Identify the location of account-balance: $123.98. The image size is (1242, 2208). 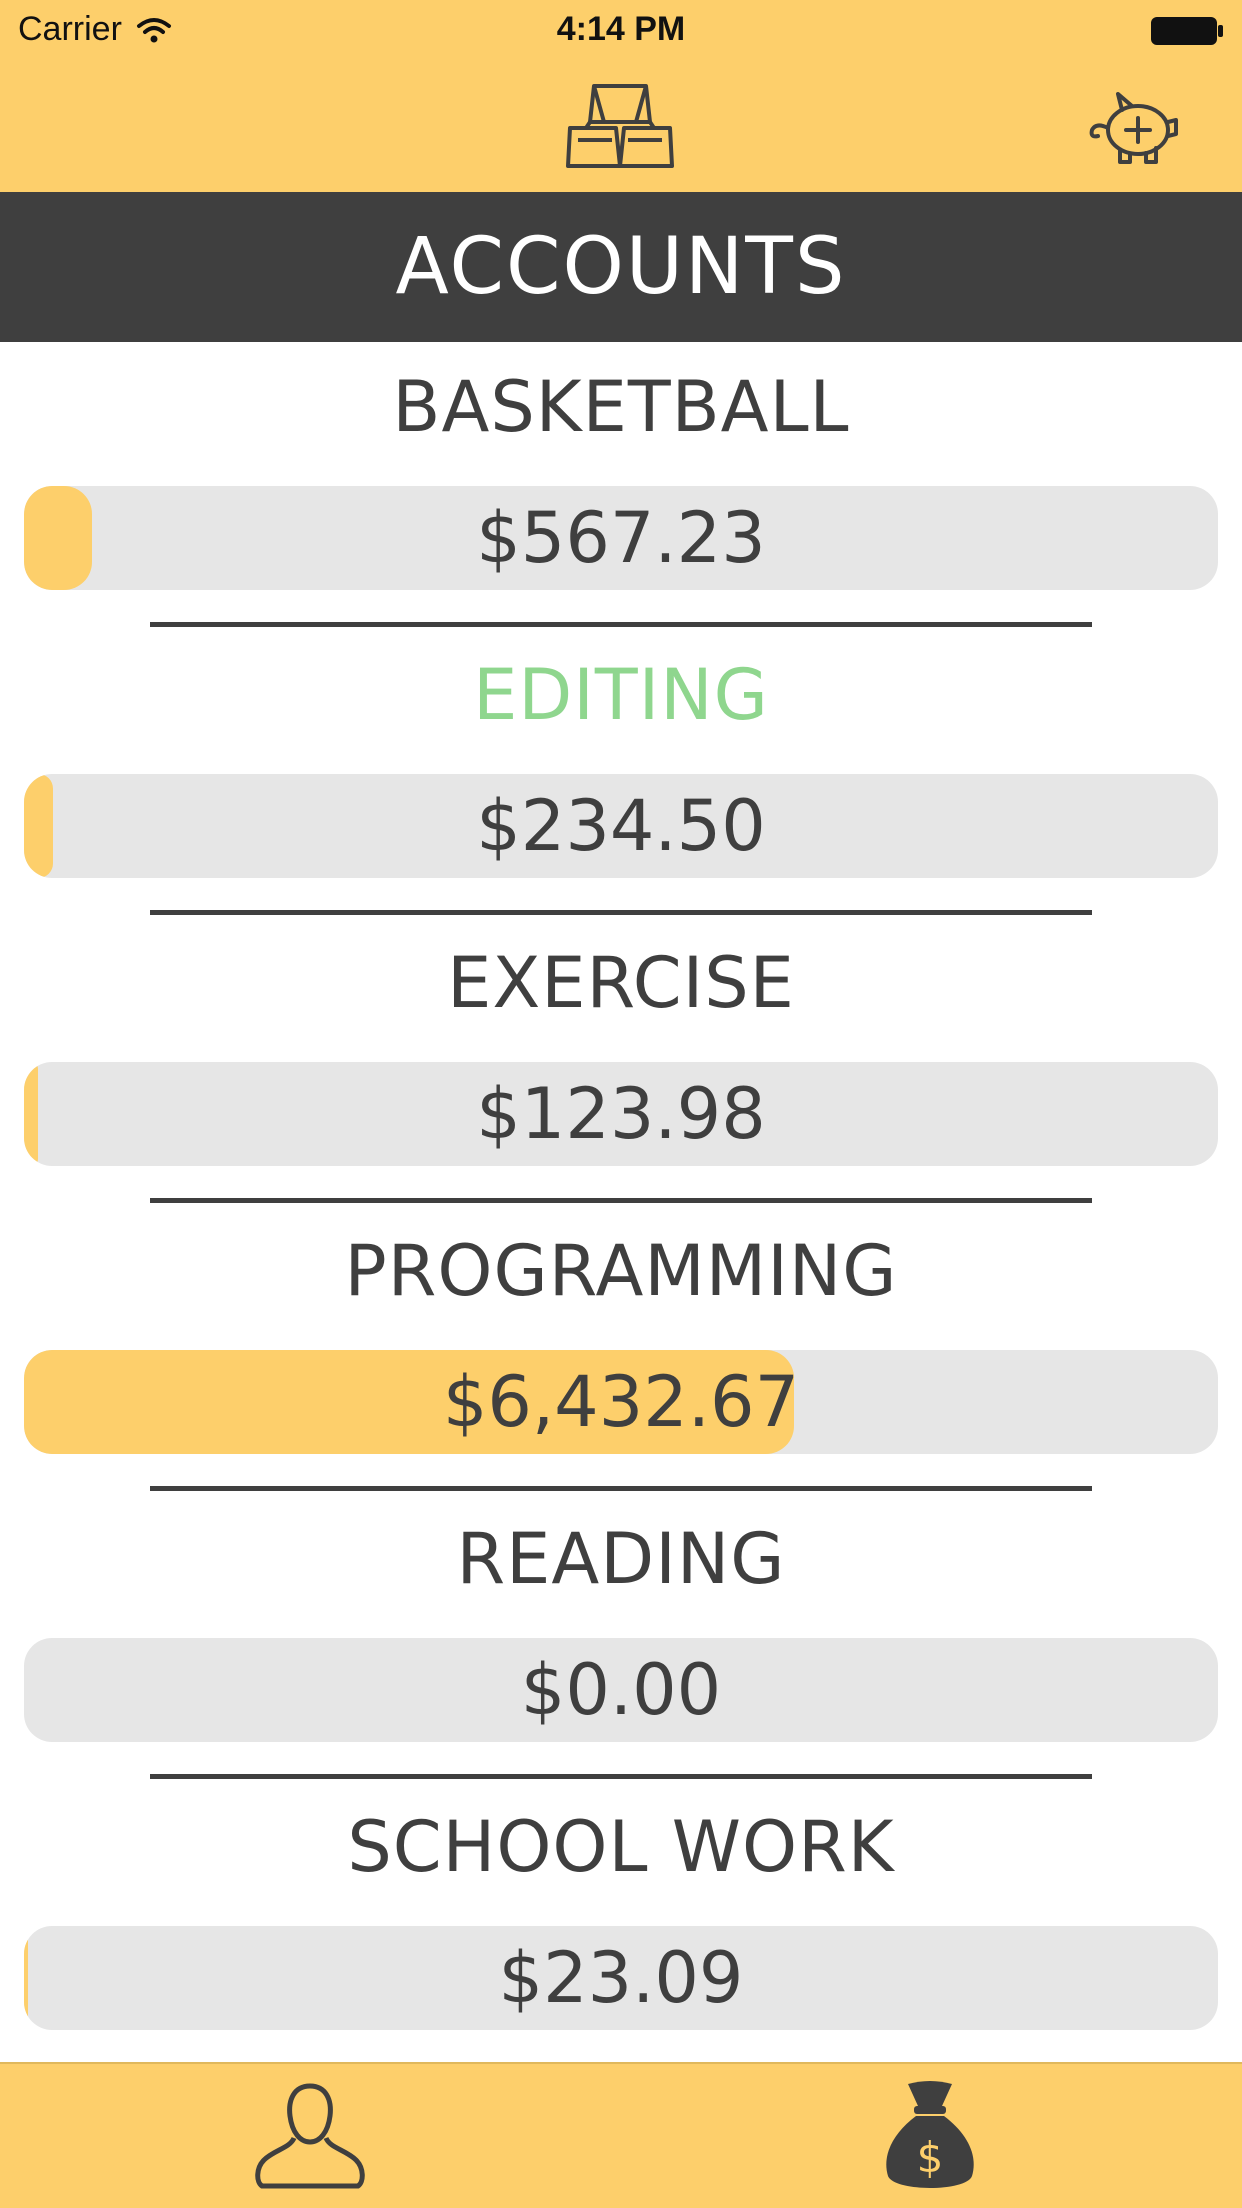
(621, 1114).